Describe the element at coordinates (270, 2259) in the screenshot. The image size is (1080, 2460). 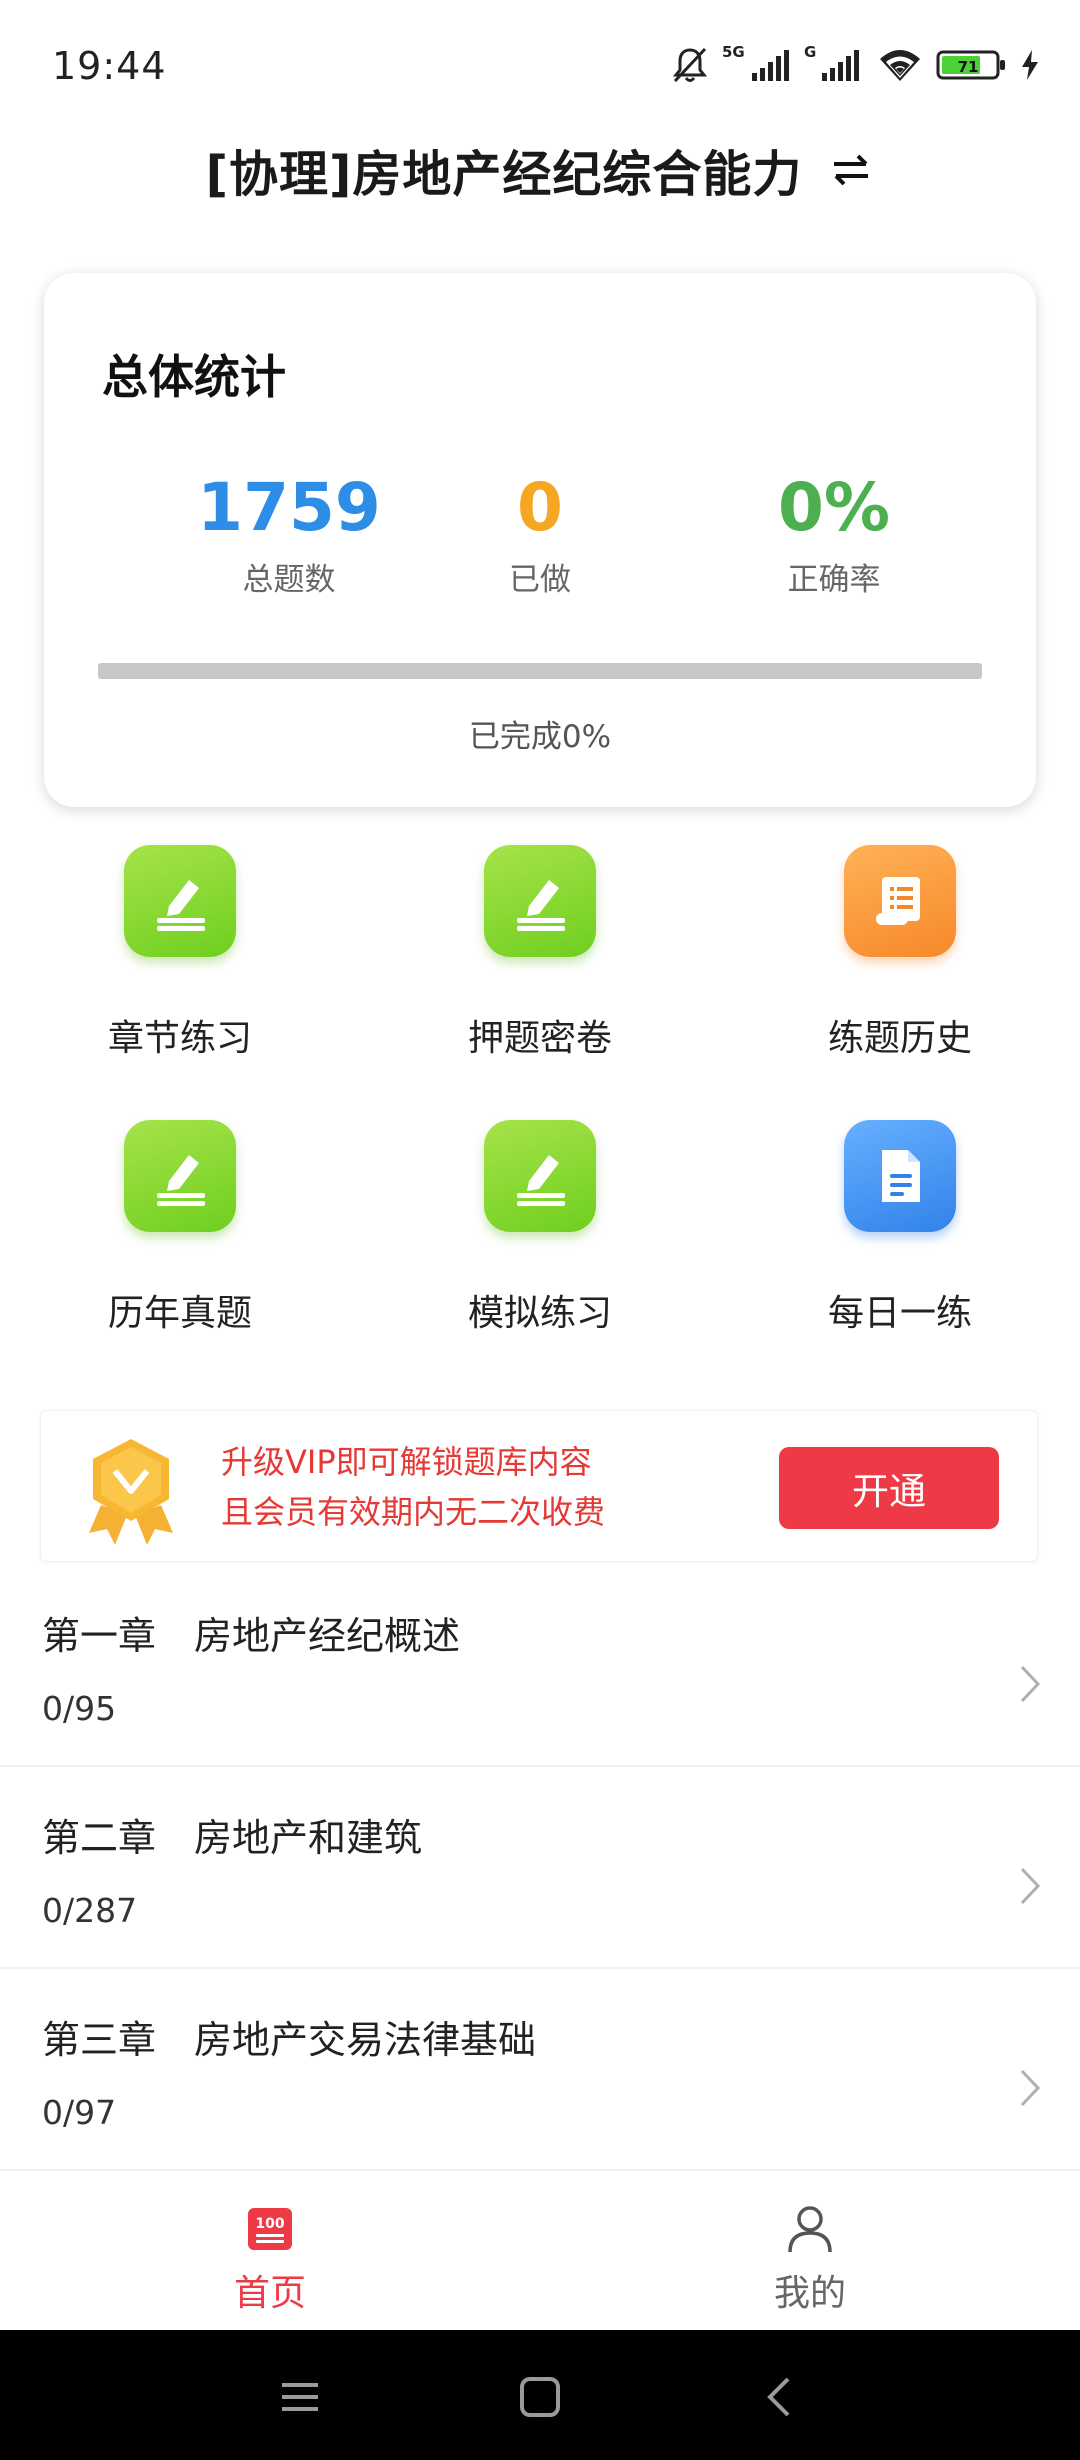
I see `nav-tab-home: 100 首页` at that location.